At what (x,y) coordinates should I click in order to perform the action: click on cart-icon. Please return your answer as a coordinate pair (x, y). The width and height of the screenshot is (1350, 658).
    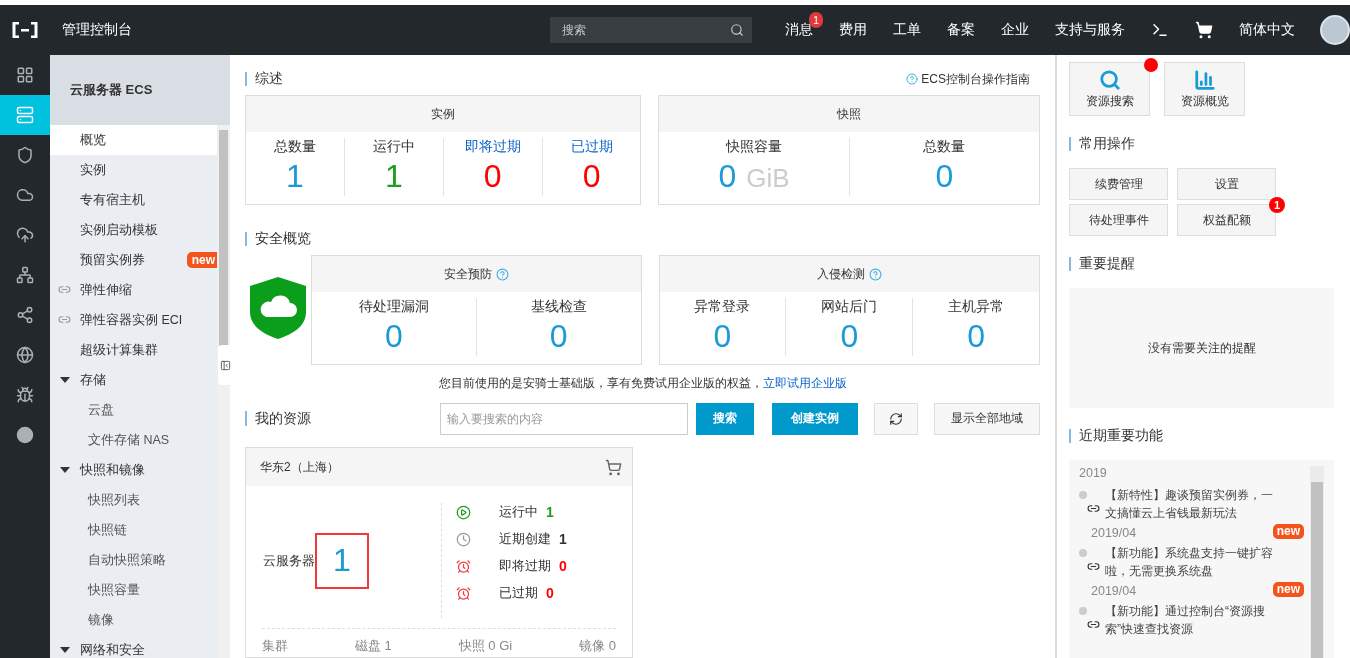
    Looking at the image, I should click on (1204, 30).